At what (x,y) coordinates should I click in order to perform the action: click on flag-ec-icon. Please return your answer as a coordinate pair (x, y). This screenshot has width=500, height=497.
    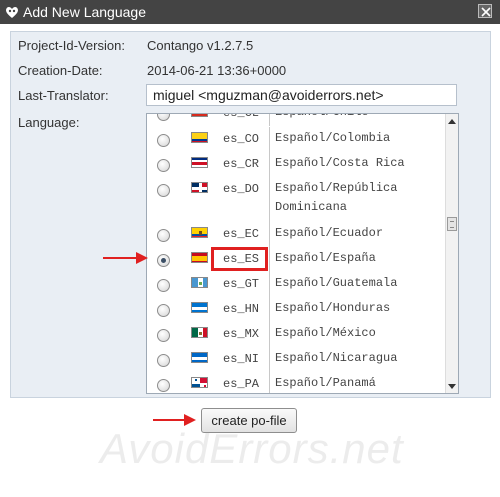
    Looking at the image, I should click on (199, 232).